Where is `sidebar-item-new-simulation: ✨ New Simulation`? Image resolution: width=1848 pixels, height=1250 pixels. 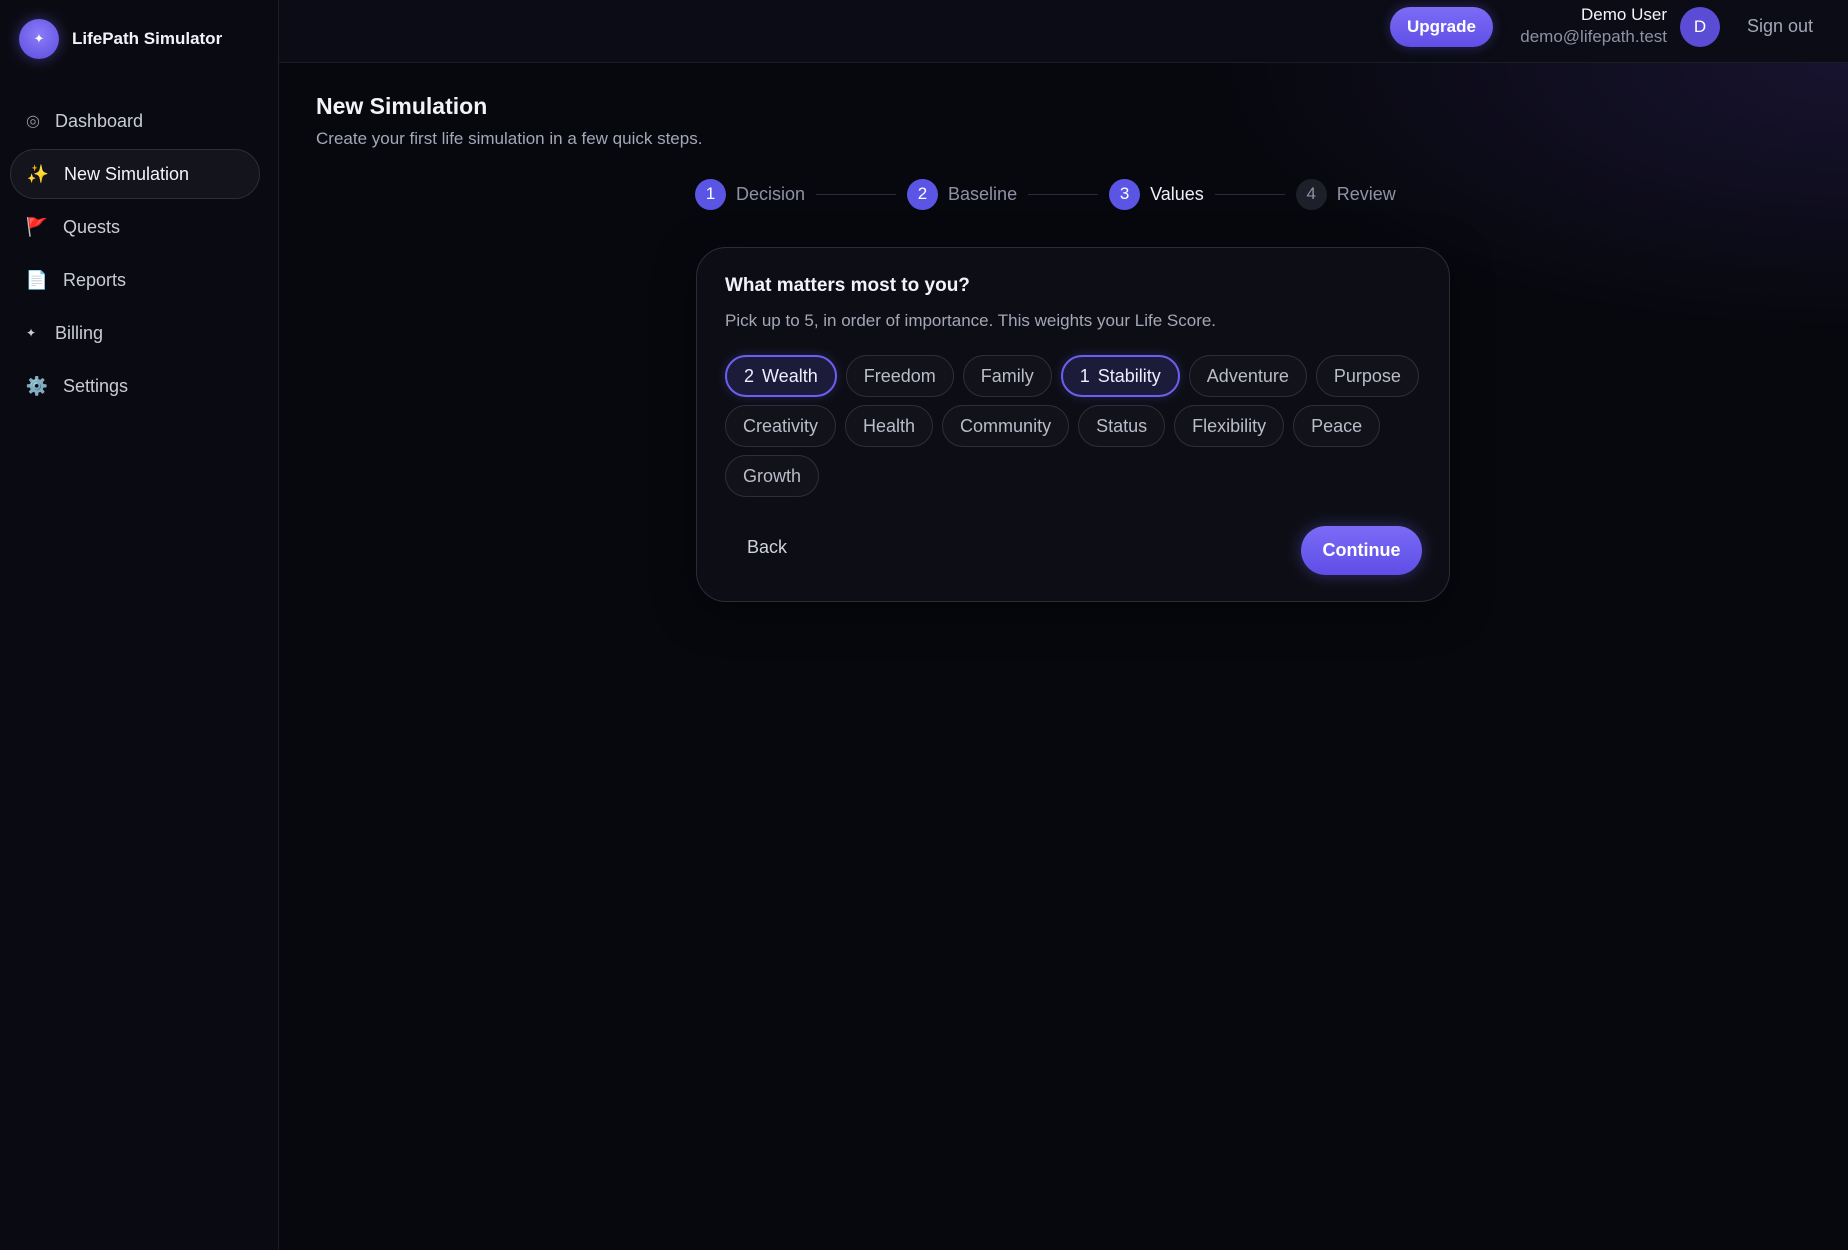 sidebar-item-new-simulation: ✨ New Simulation is located at coordinates (135, 174).